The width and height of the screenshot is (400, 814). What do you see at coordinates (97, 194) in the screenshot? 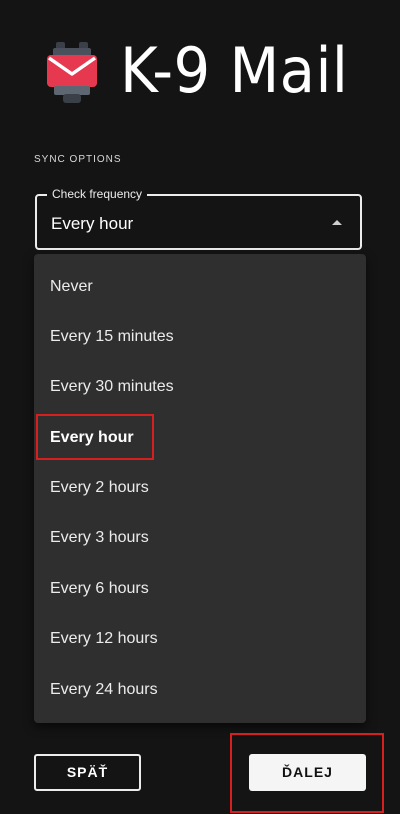
I see `field-label: Check frequency` at bounding box center [97, 194].